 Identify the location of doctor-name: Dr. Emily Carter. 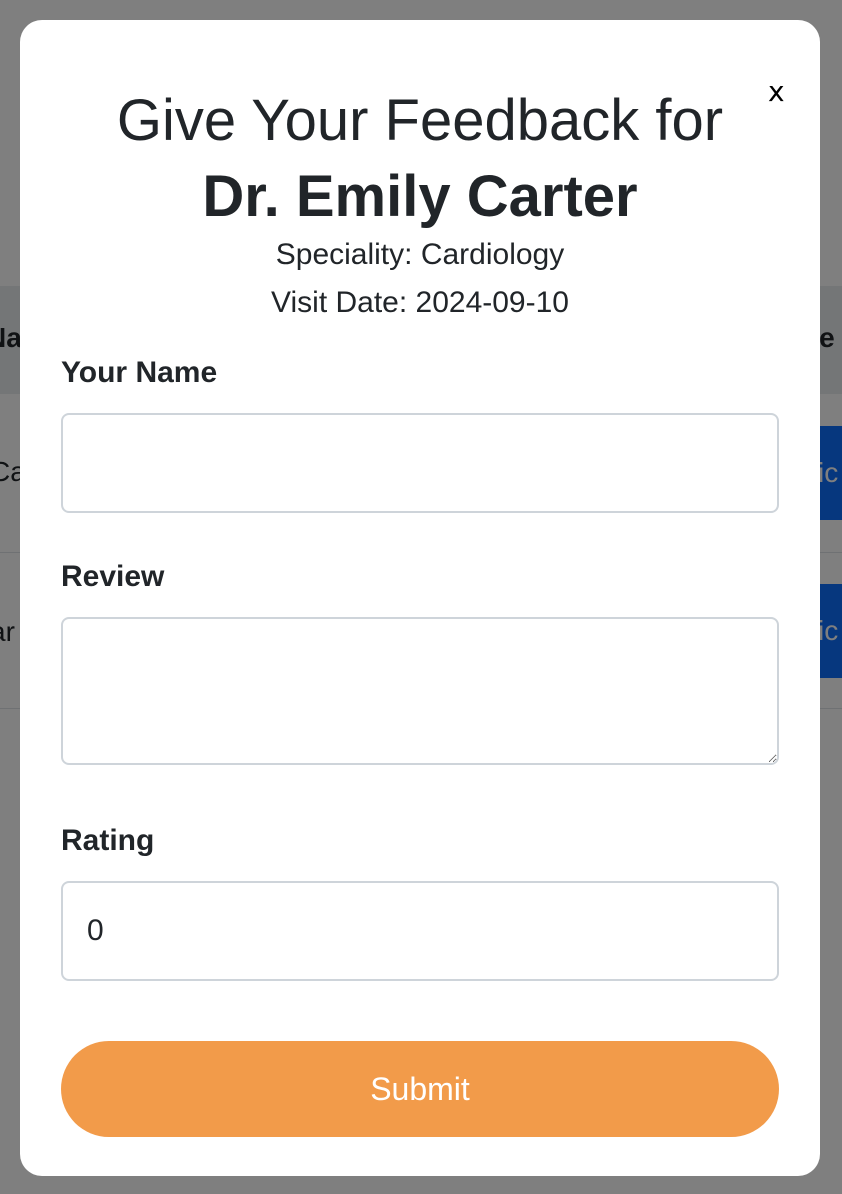
(420, 196).